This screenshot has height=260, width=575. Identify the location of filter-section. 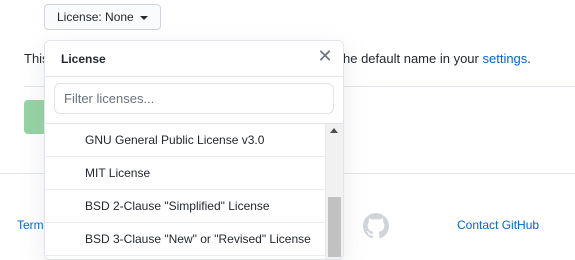
(194, 100).